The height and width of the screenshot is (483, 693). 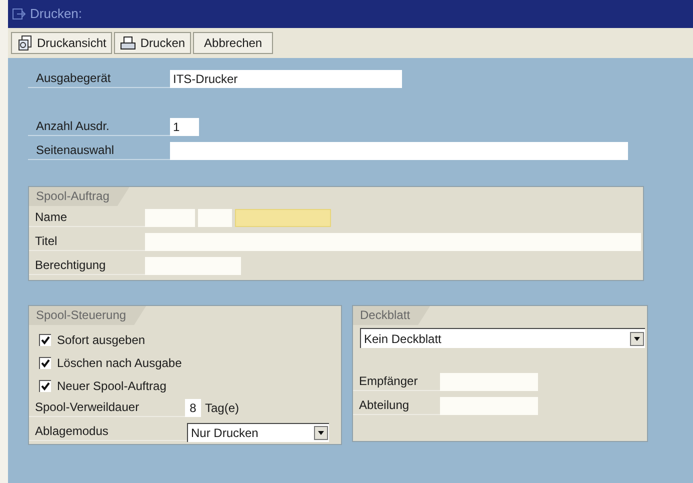 What do you see at coordinates (101, 340) in the screenshot?
I see `checkbox-label: Sofort ausgeben` at bounding box center [101, 340].